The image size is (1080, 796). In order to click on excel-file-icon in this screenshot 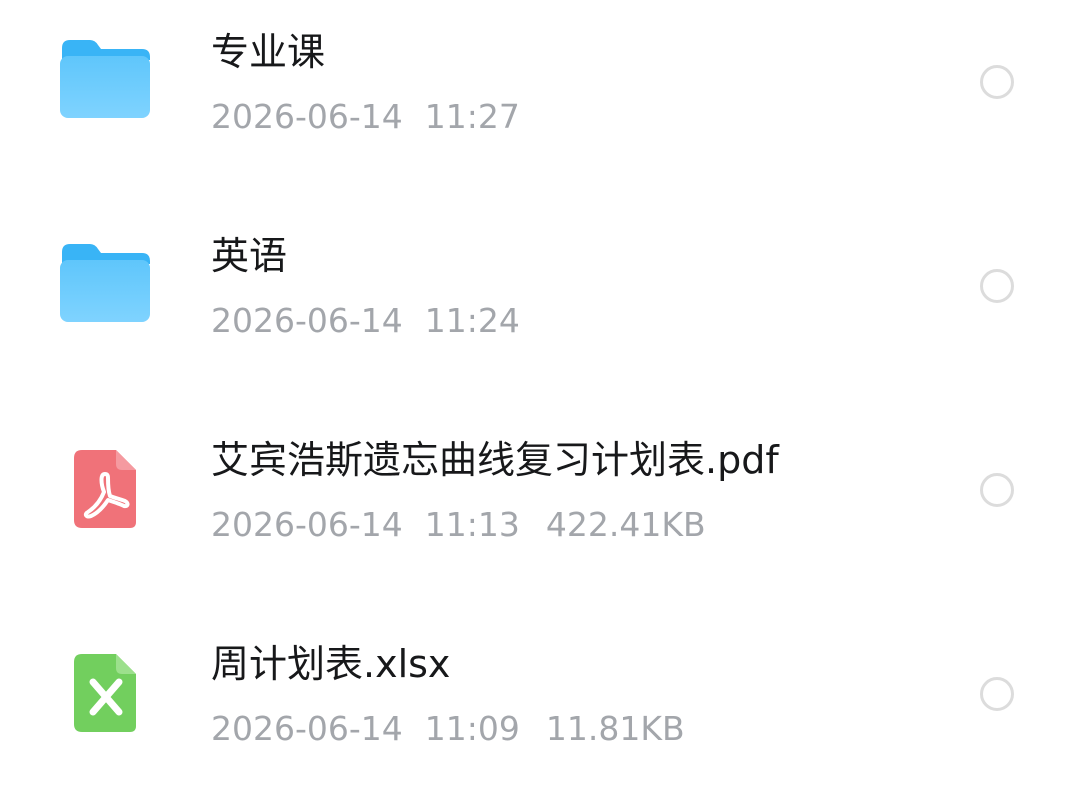, I will do `click(105, 691)`.